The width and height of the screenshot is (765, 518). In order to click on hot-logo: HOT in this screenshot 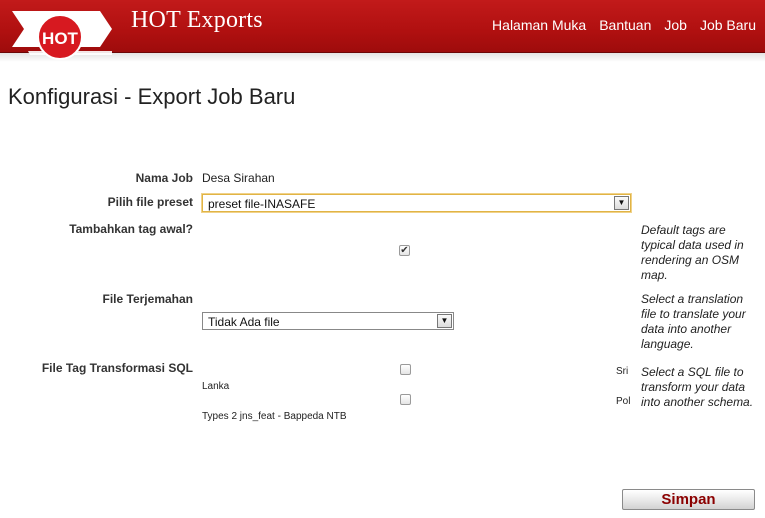, I will do `click(61, 34)`.